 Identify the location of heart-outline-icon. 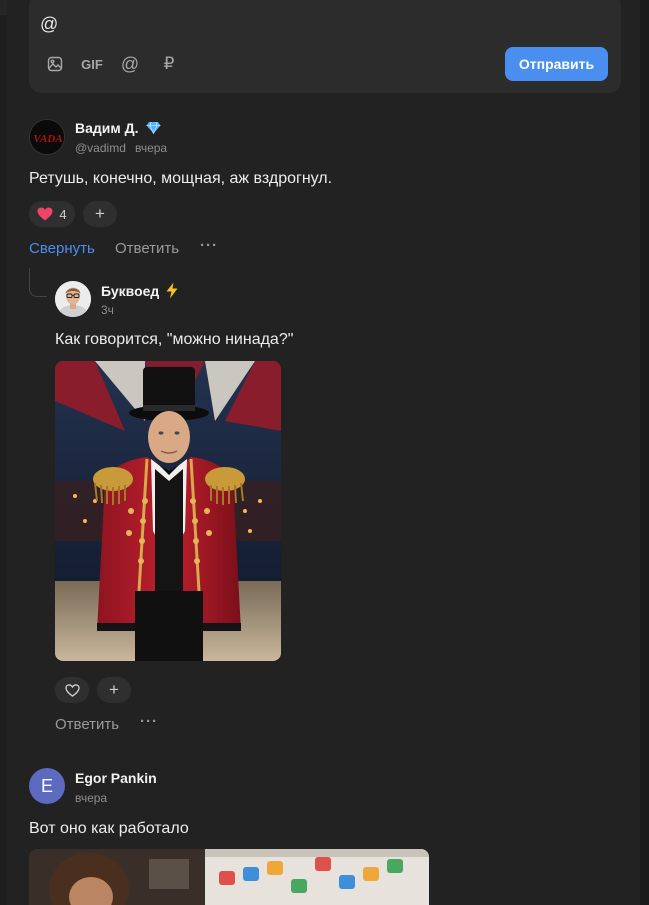
(72, 690).